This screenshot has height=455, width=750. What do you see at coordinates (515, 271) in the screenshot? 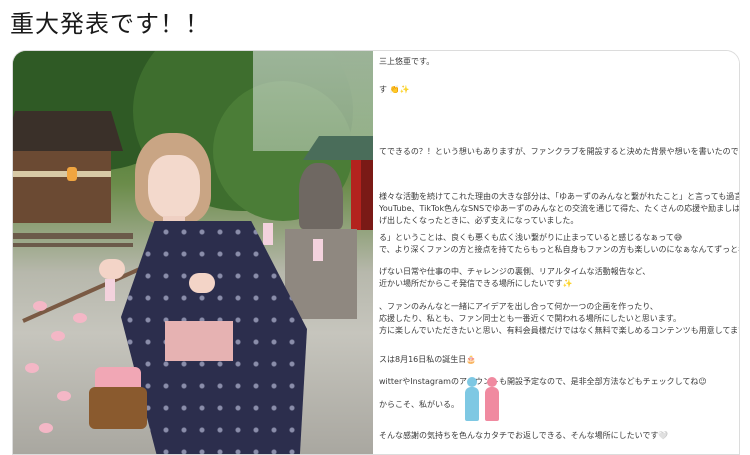
I see `doc-line: げない日常や仕事の中、チャレンジの裏側、リアルタイムな活動報告など、` at bounding box center [515, 271].